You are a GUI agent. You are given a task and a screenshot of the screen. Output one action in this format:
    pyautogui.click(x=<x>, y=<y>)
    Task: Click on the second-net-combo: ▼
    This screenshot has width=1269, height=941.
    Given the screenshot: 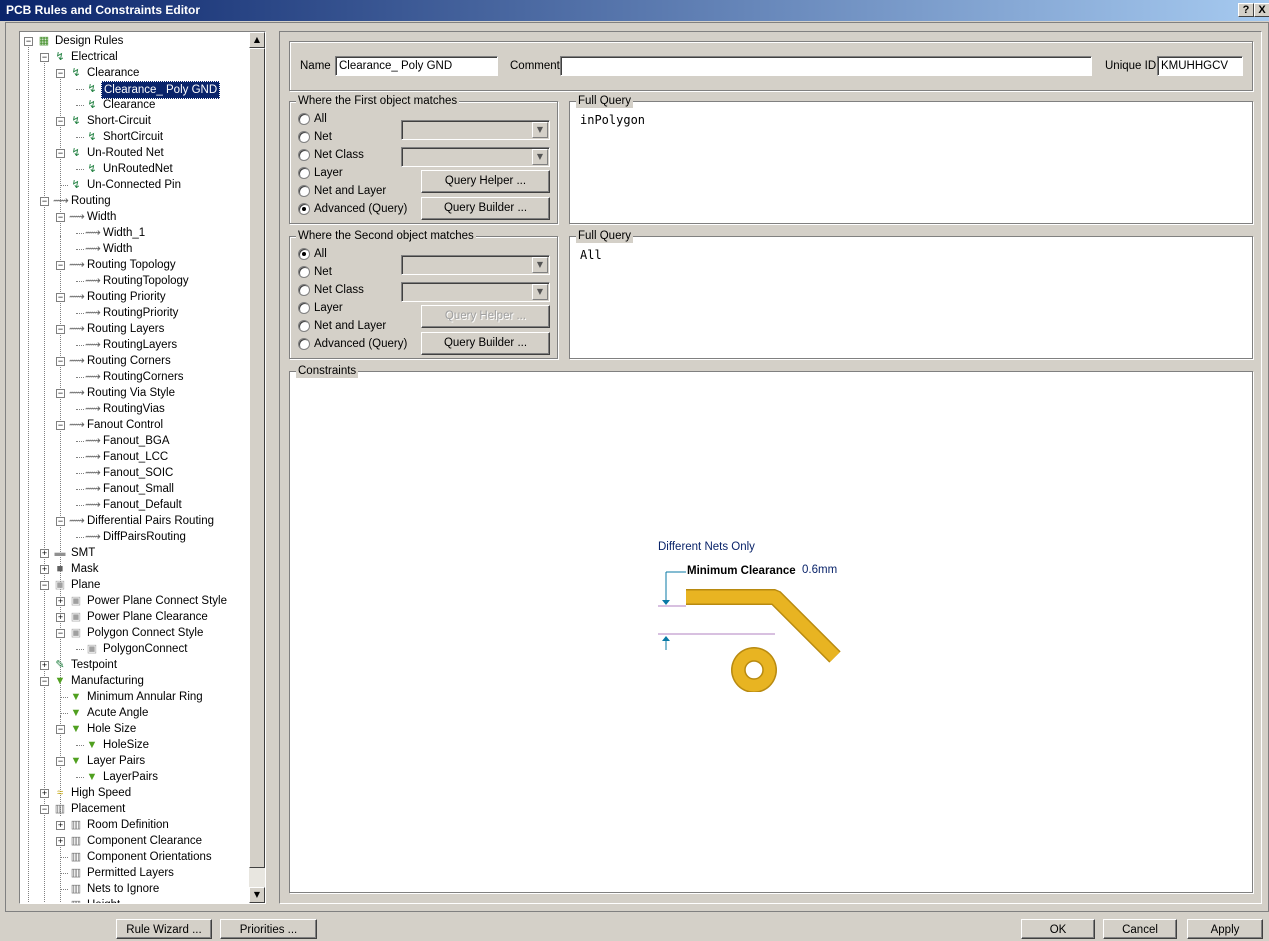 What is the action you would take?
    pyautogui.click(x=475, y=265)
    